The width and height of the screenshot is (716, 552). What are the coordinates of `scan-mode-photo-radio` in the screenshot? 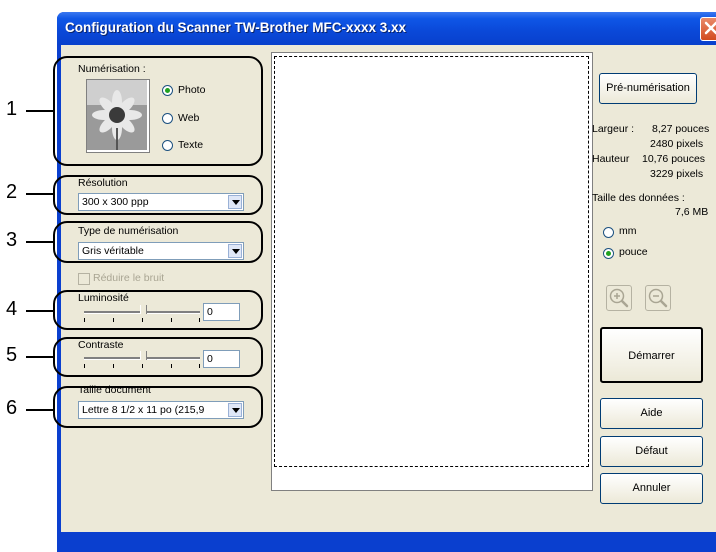 It's located at (167, 90).